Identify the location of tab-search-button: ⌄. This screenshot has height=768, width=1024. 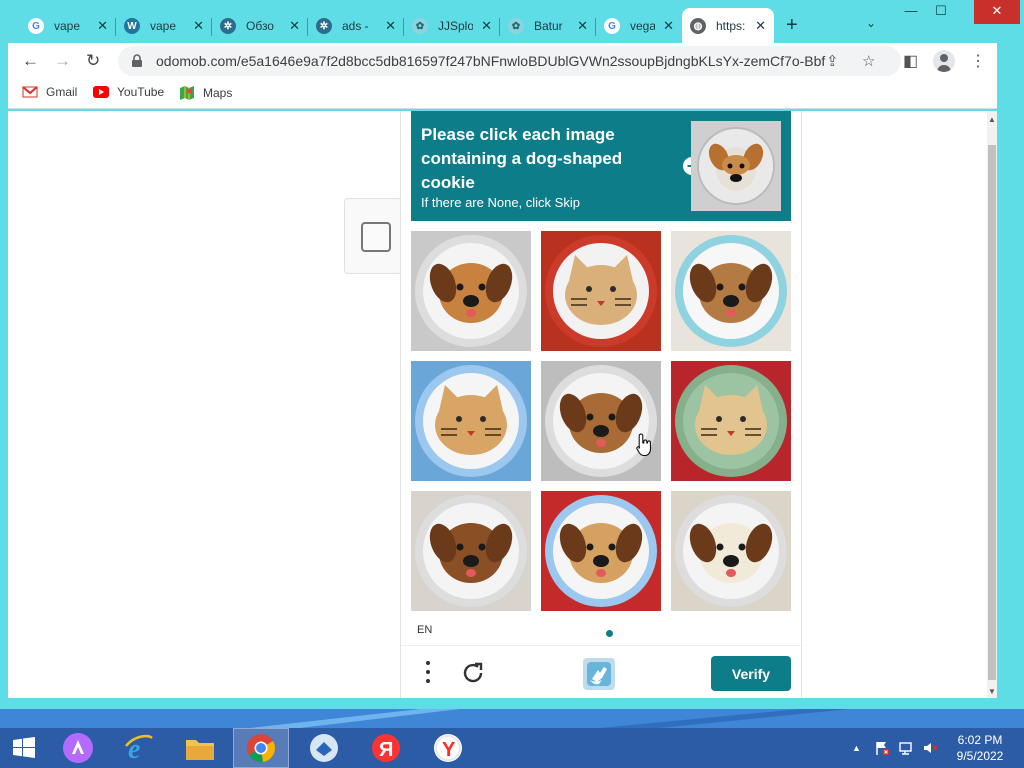
(871, 23).